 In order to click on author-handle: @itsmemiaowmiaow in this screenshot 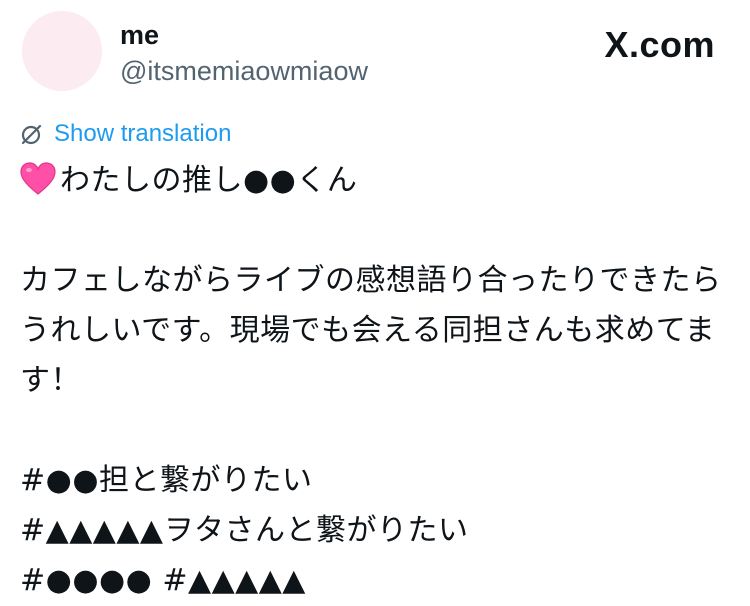, I will do `click(244, 71)`.